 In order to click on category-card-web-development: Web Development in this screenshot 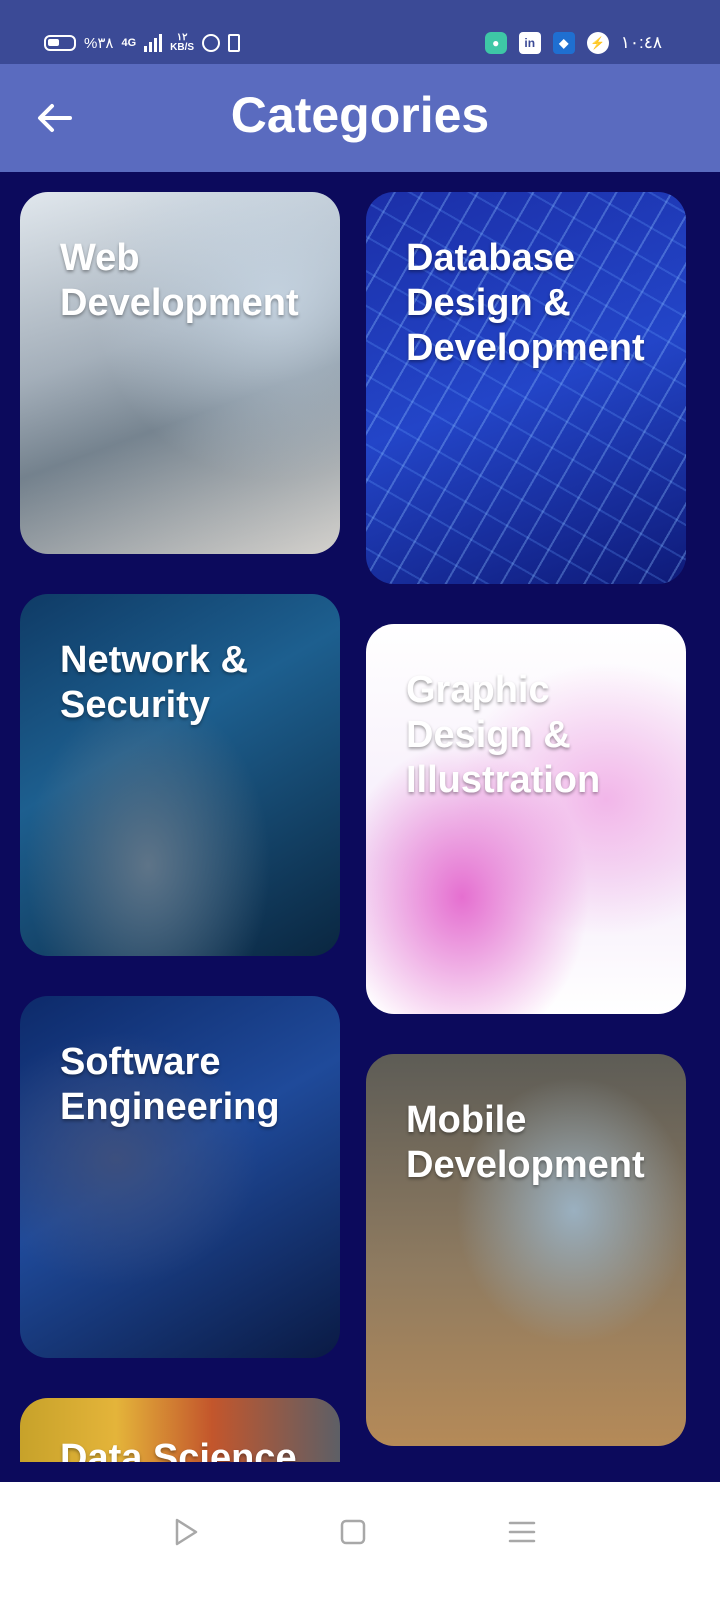, I will do `click(180, 373)`.